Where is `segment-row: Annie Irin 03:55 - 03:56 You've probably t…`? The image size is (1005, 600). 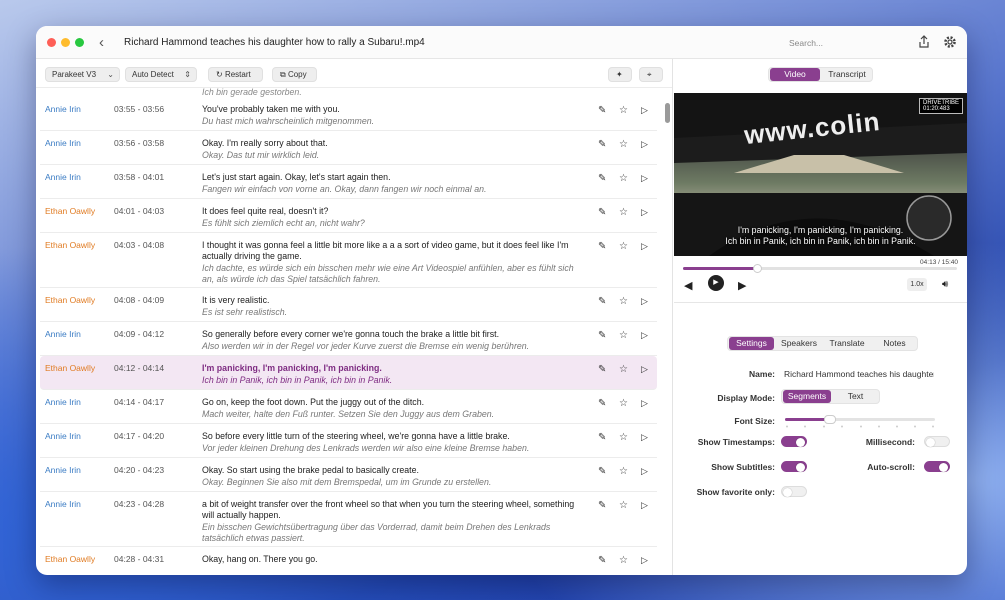 segment-row: Annie Irin 03:55 - 03:56 You've probably t… is located at coordinates (348, 114).